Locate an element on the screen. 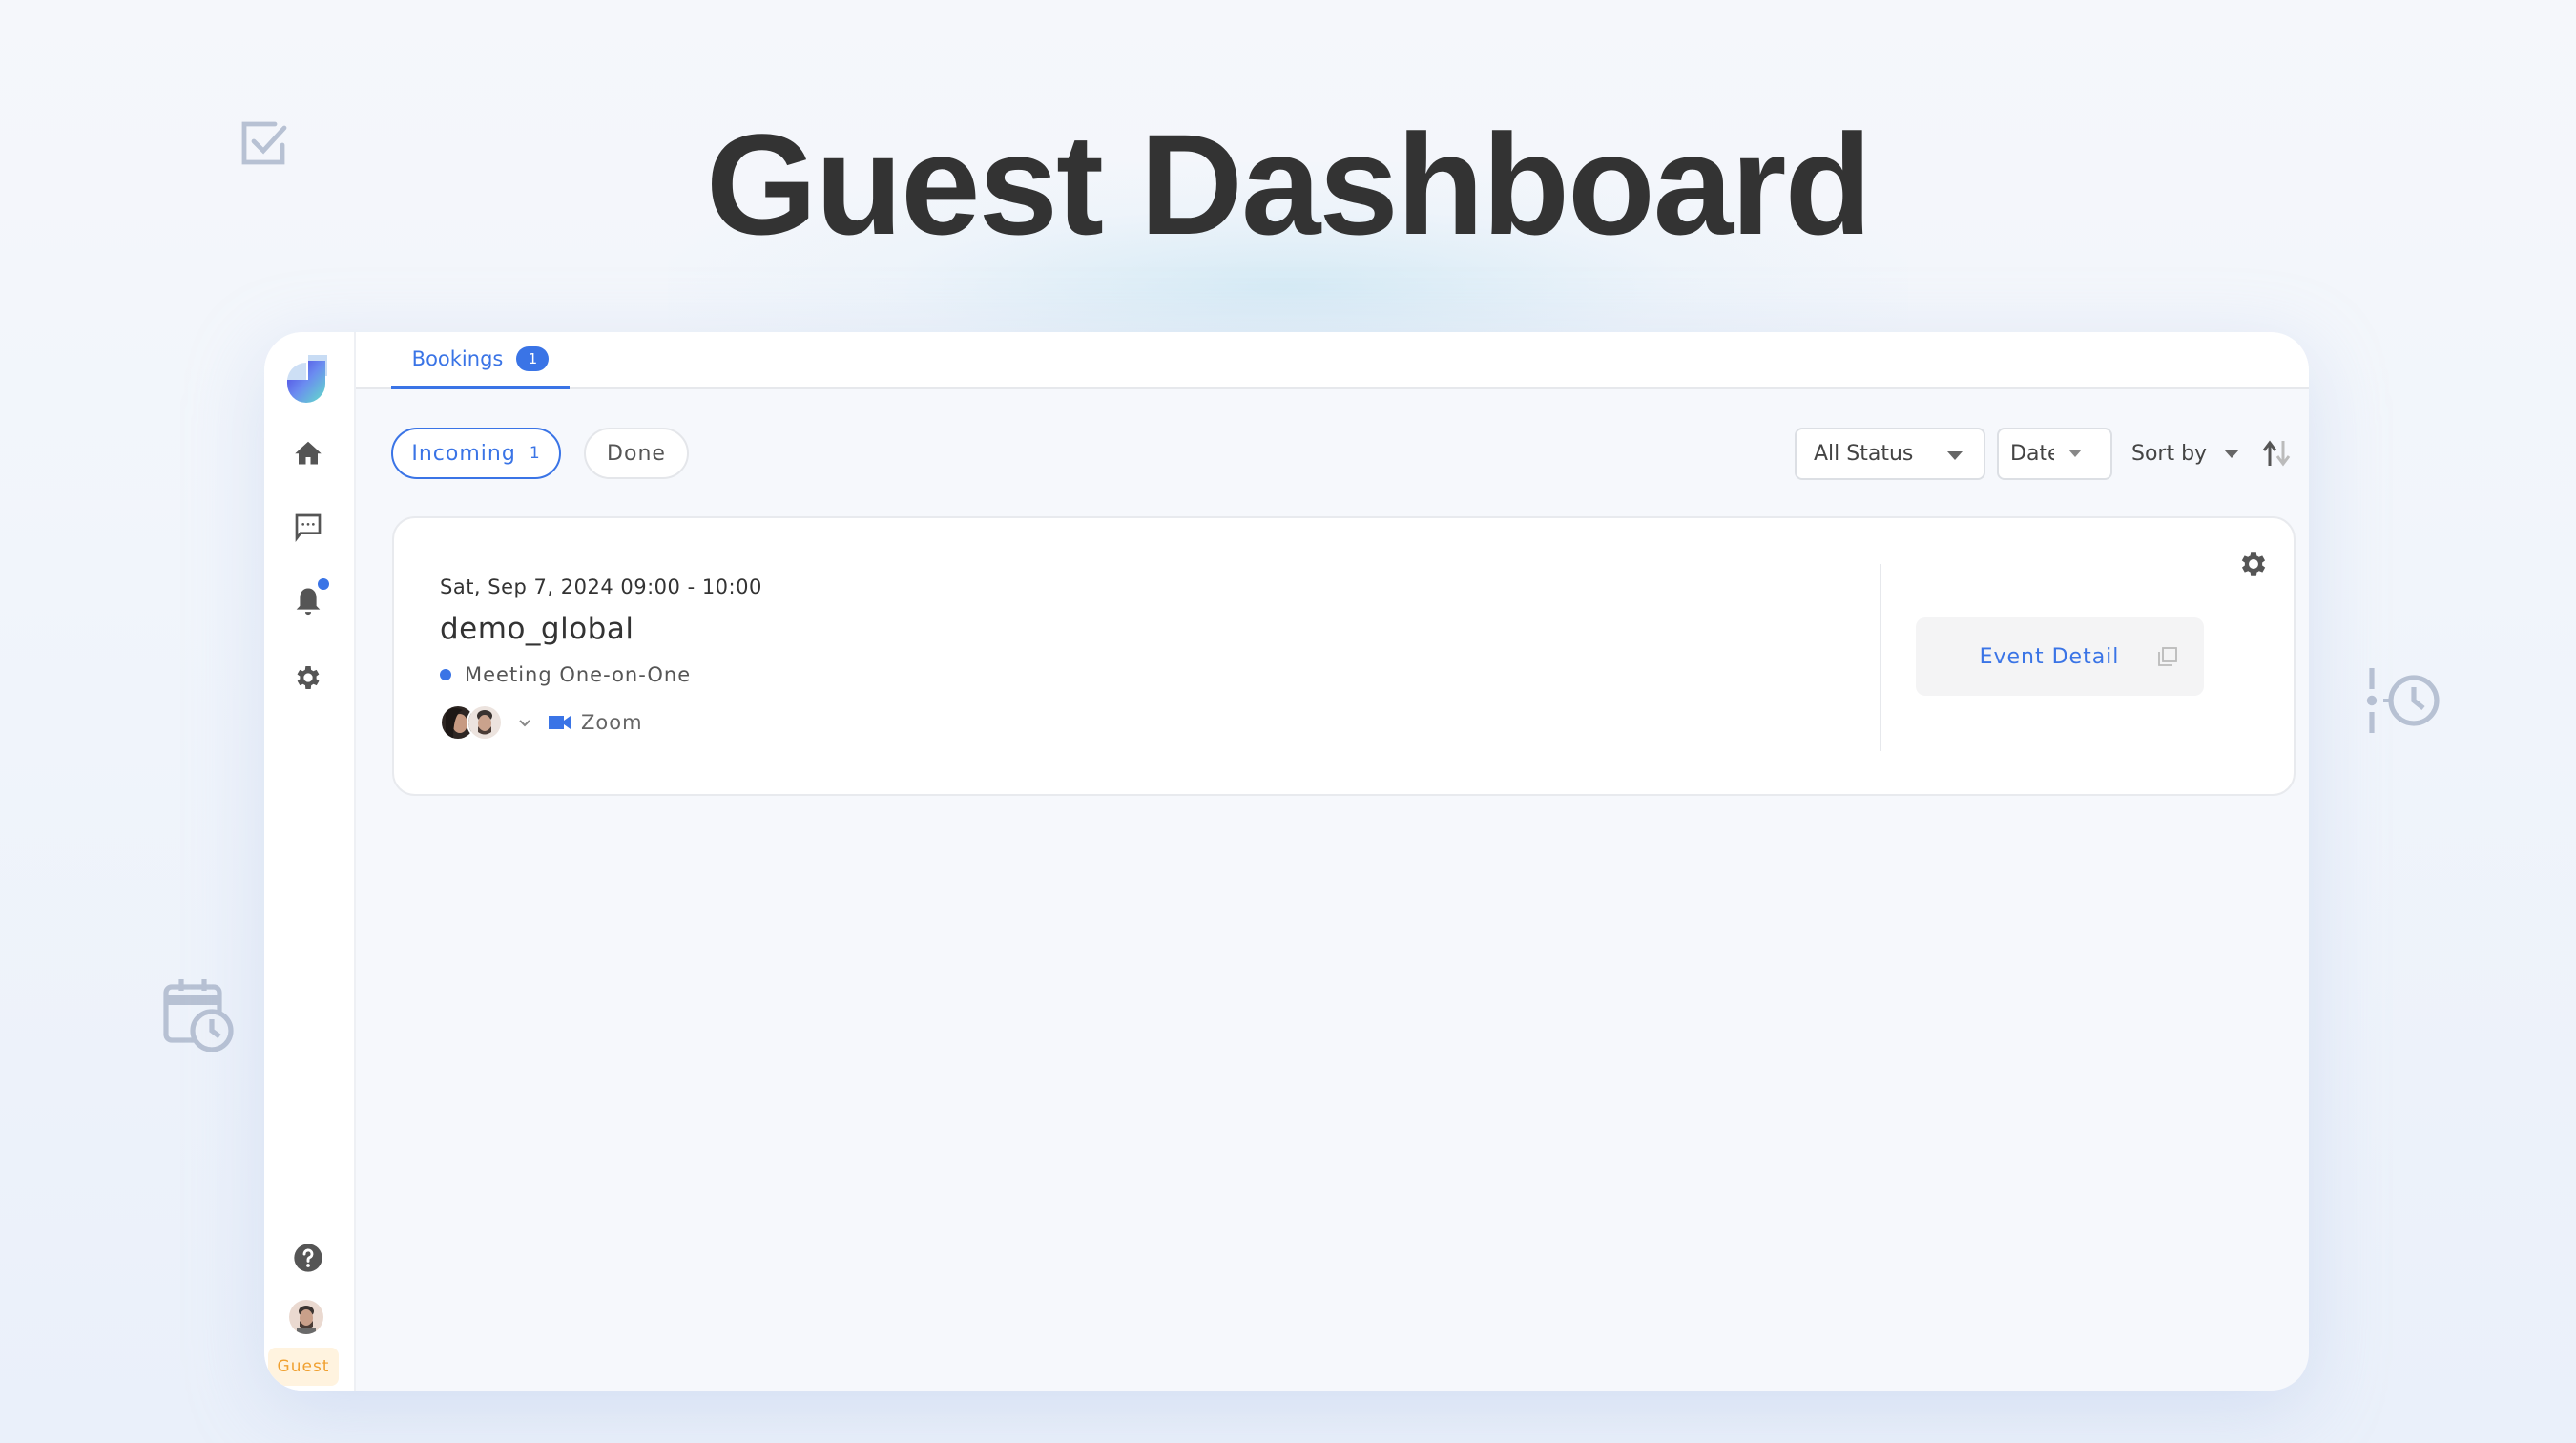 The height and width of the screenshot is (1443, 2576). checkbox-icon is located at coordinates (265, 143).